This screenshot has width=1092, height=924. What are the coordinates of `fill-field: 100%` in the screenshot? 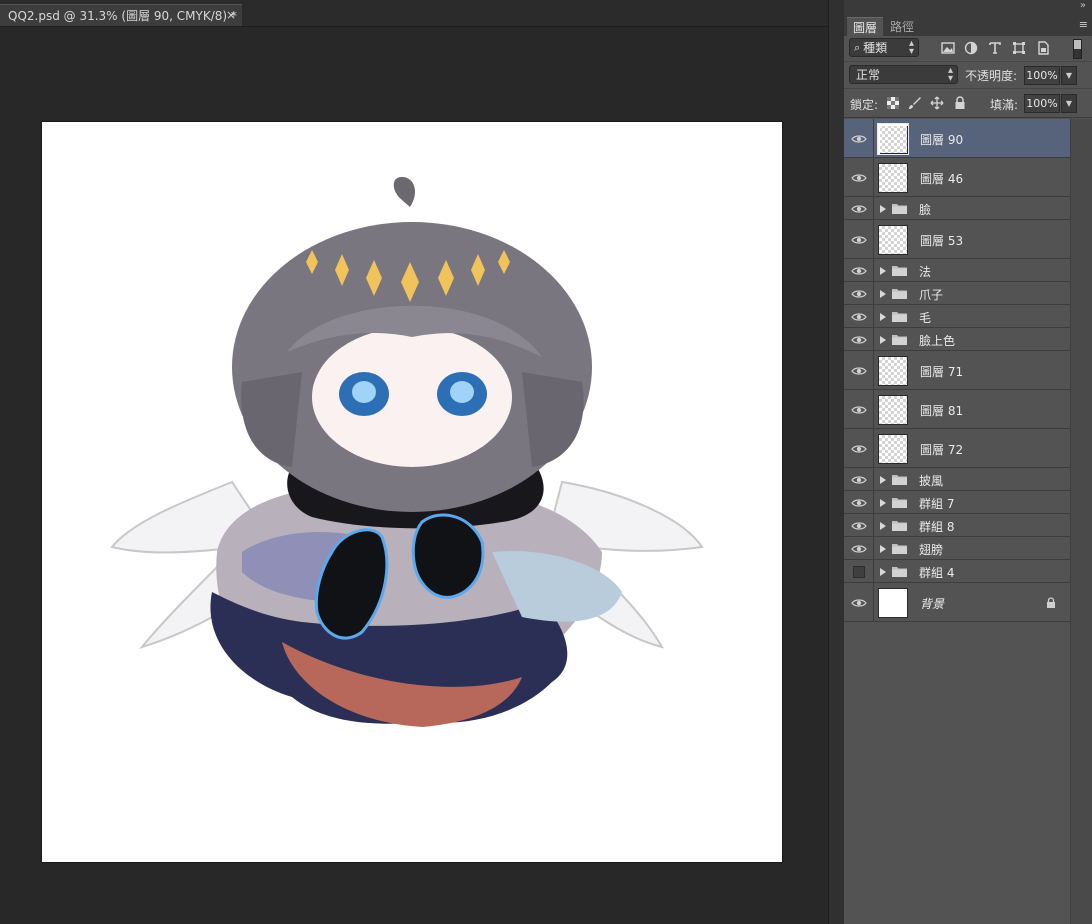 It's located at (1042, 103).